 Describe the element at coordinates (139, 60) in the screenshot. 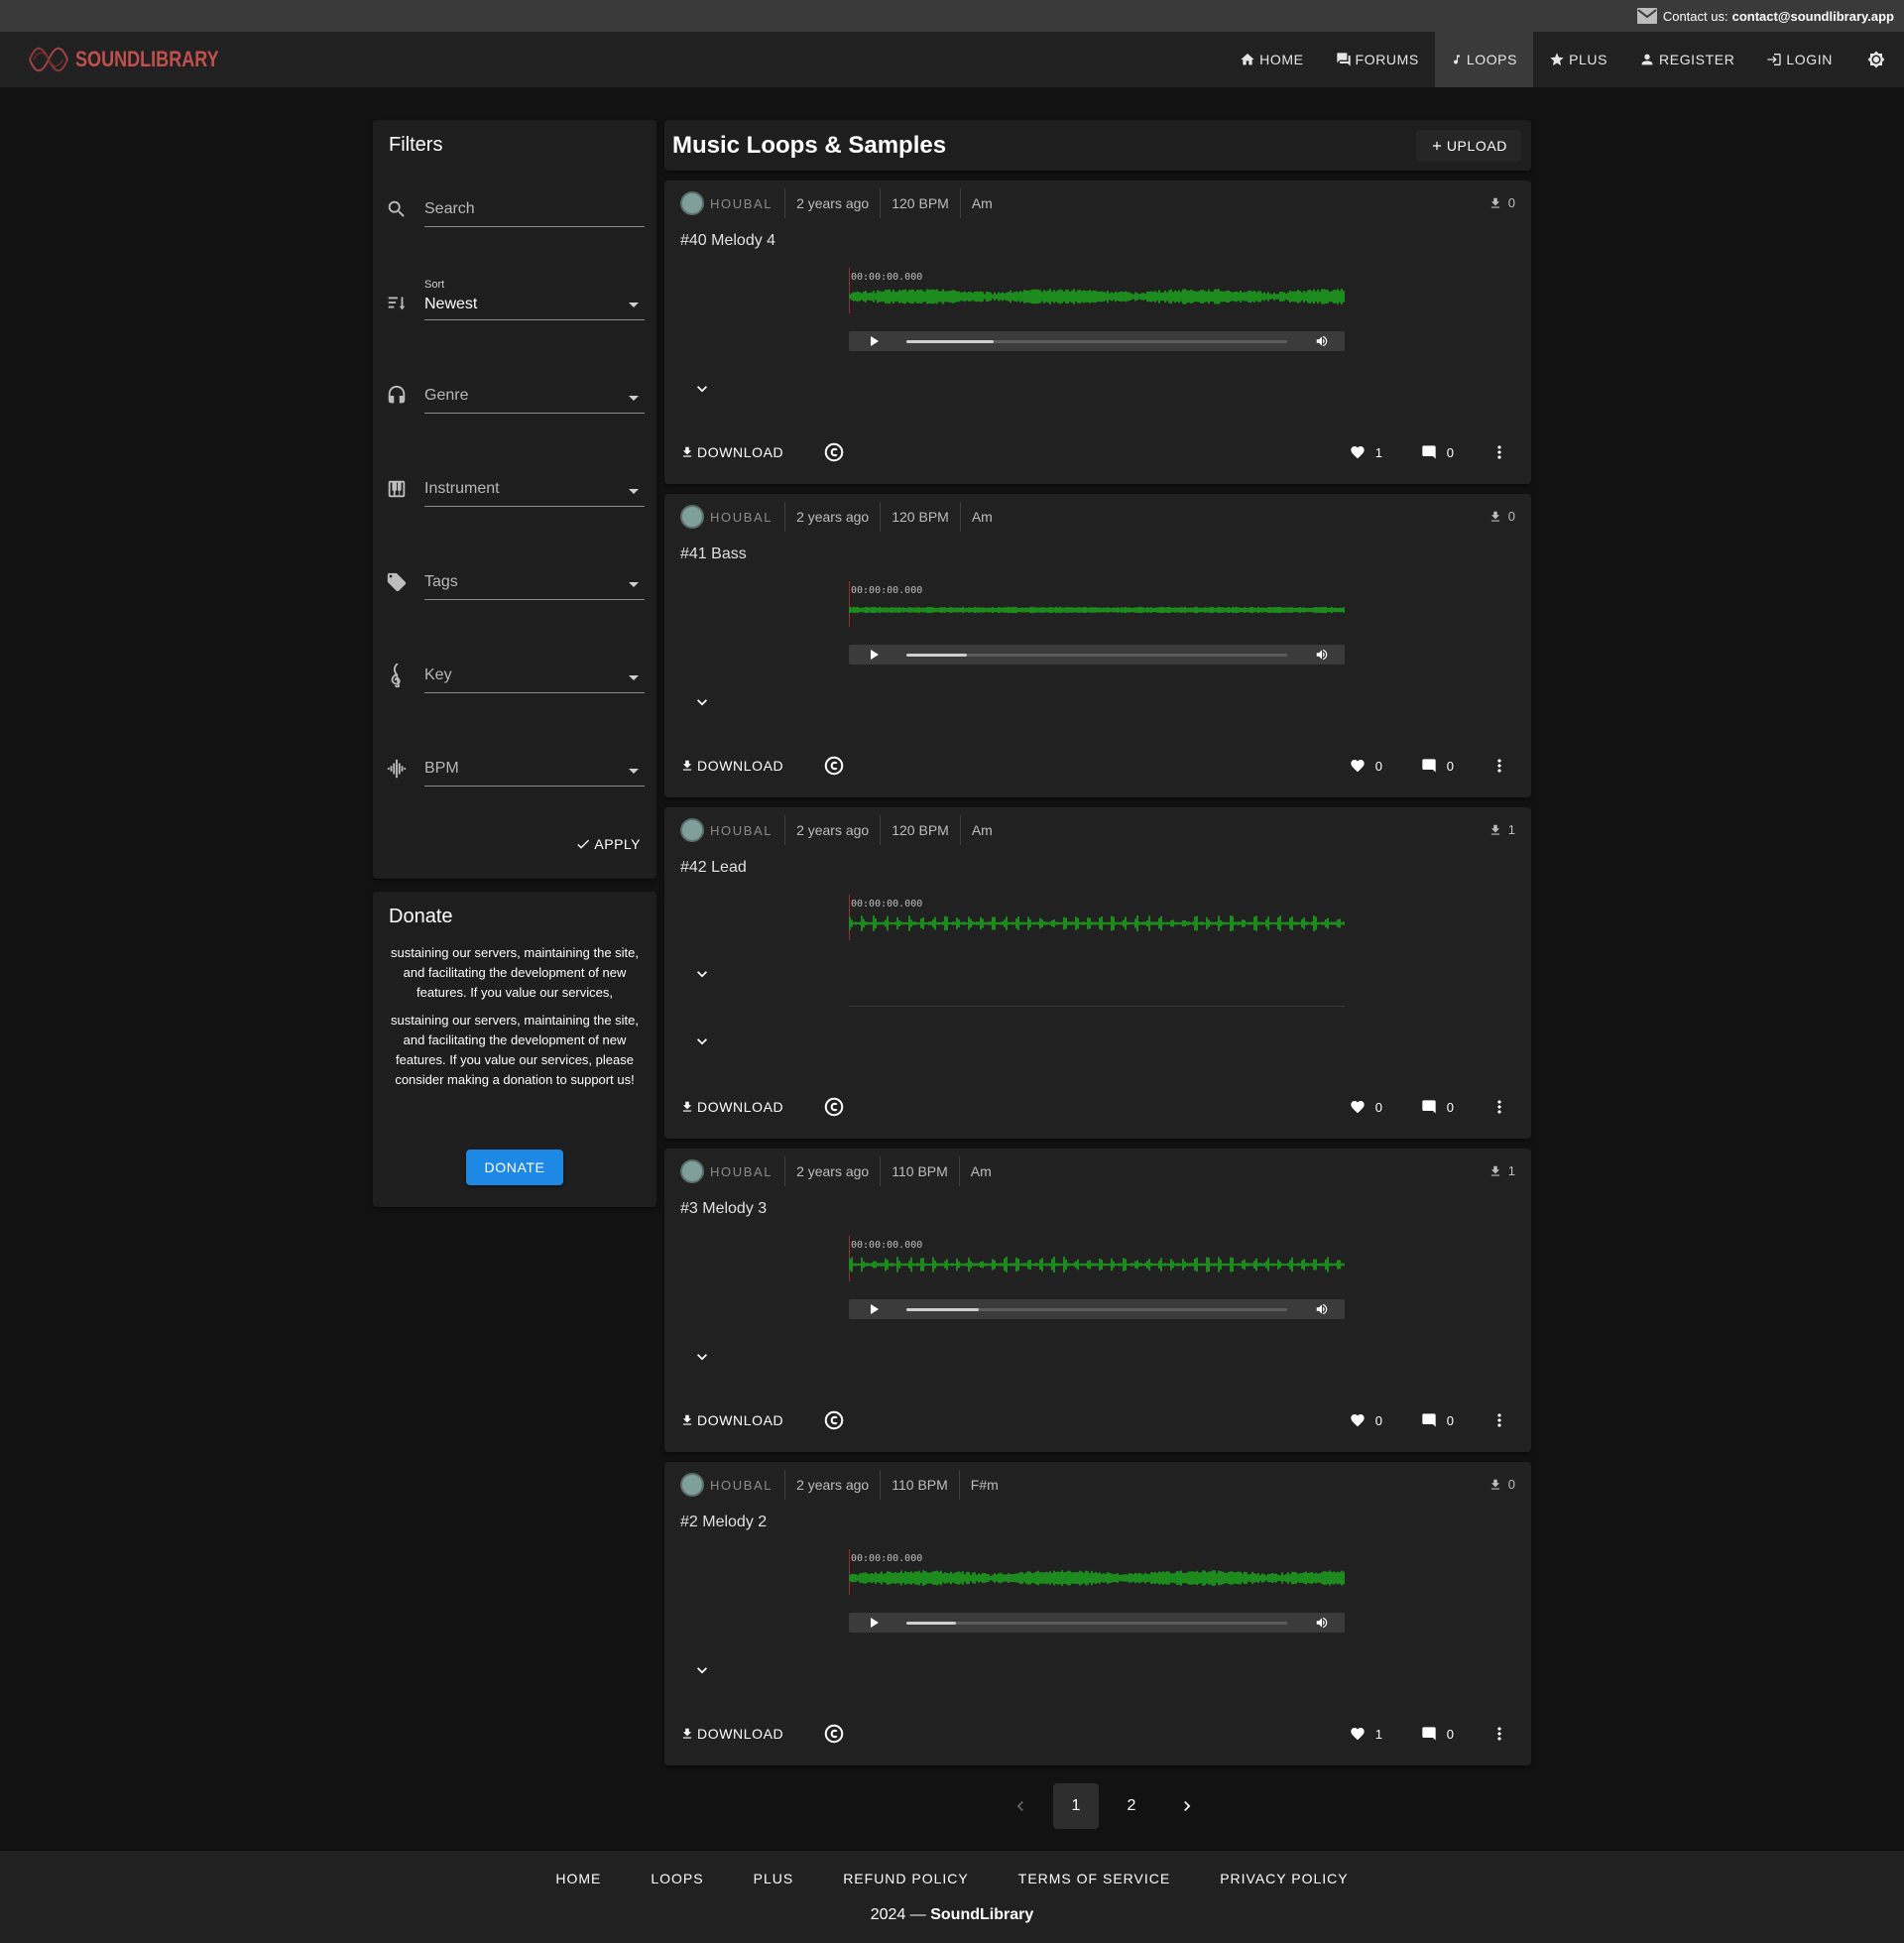

I see `logo: SOUNDLIBRARY` at that location.